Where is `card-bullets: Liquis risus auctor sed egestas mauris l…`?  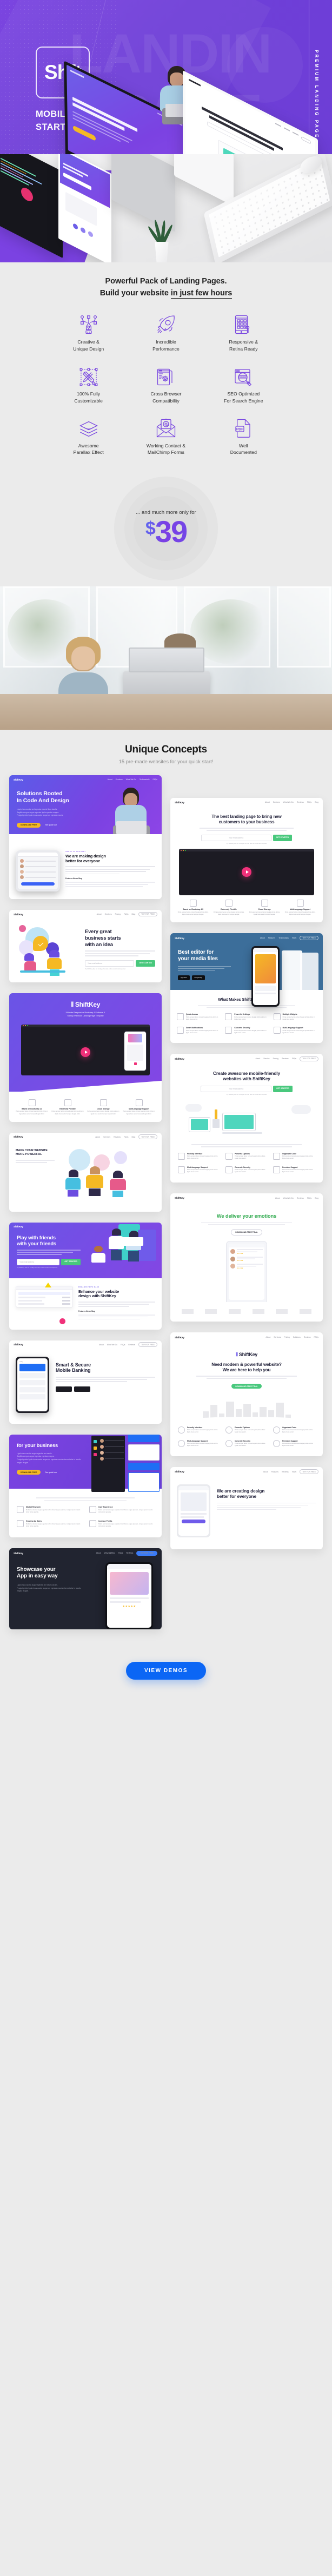
card-bullets: Liquis risus auctor sed egestas mauris l… is located at coordinates (40, 812).